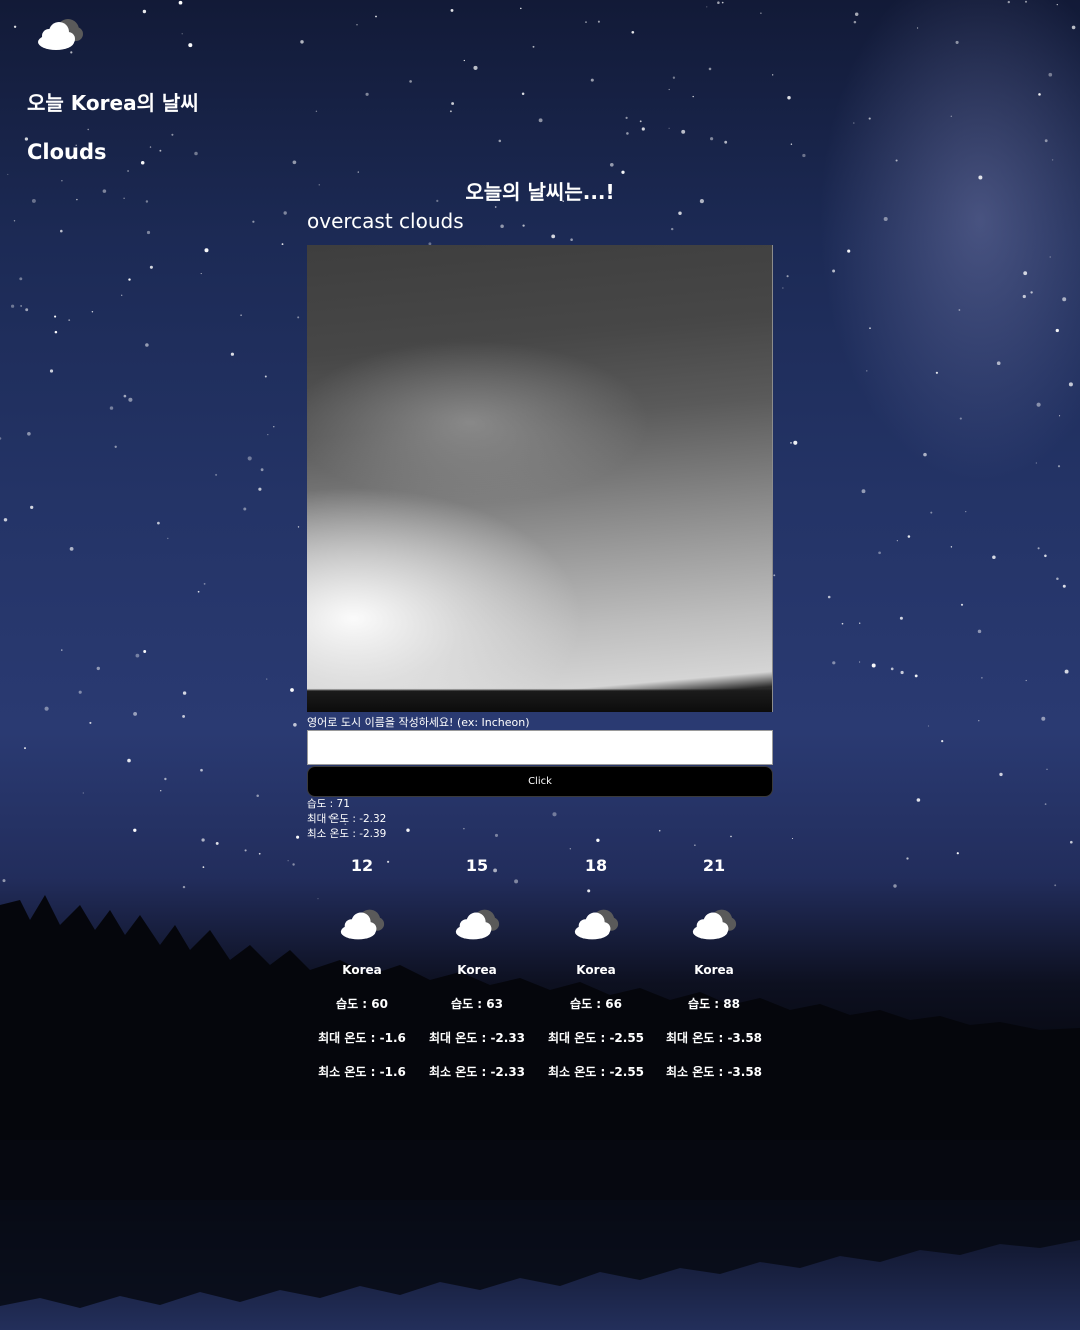 The image size is (1080, 1330). What do you see at coordinates (362, 865) in the screenshot?
I see `forecast-time: 12` at bounding box center [362, 865].